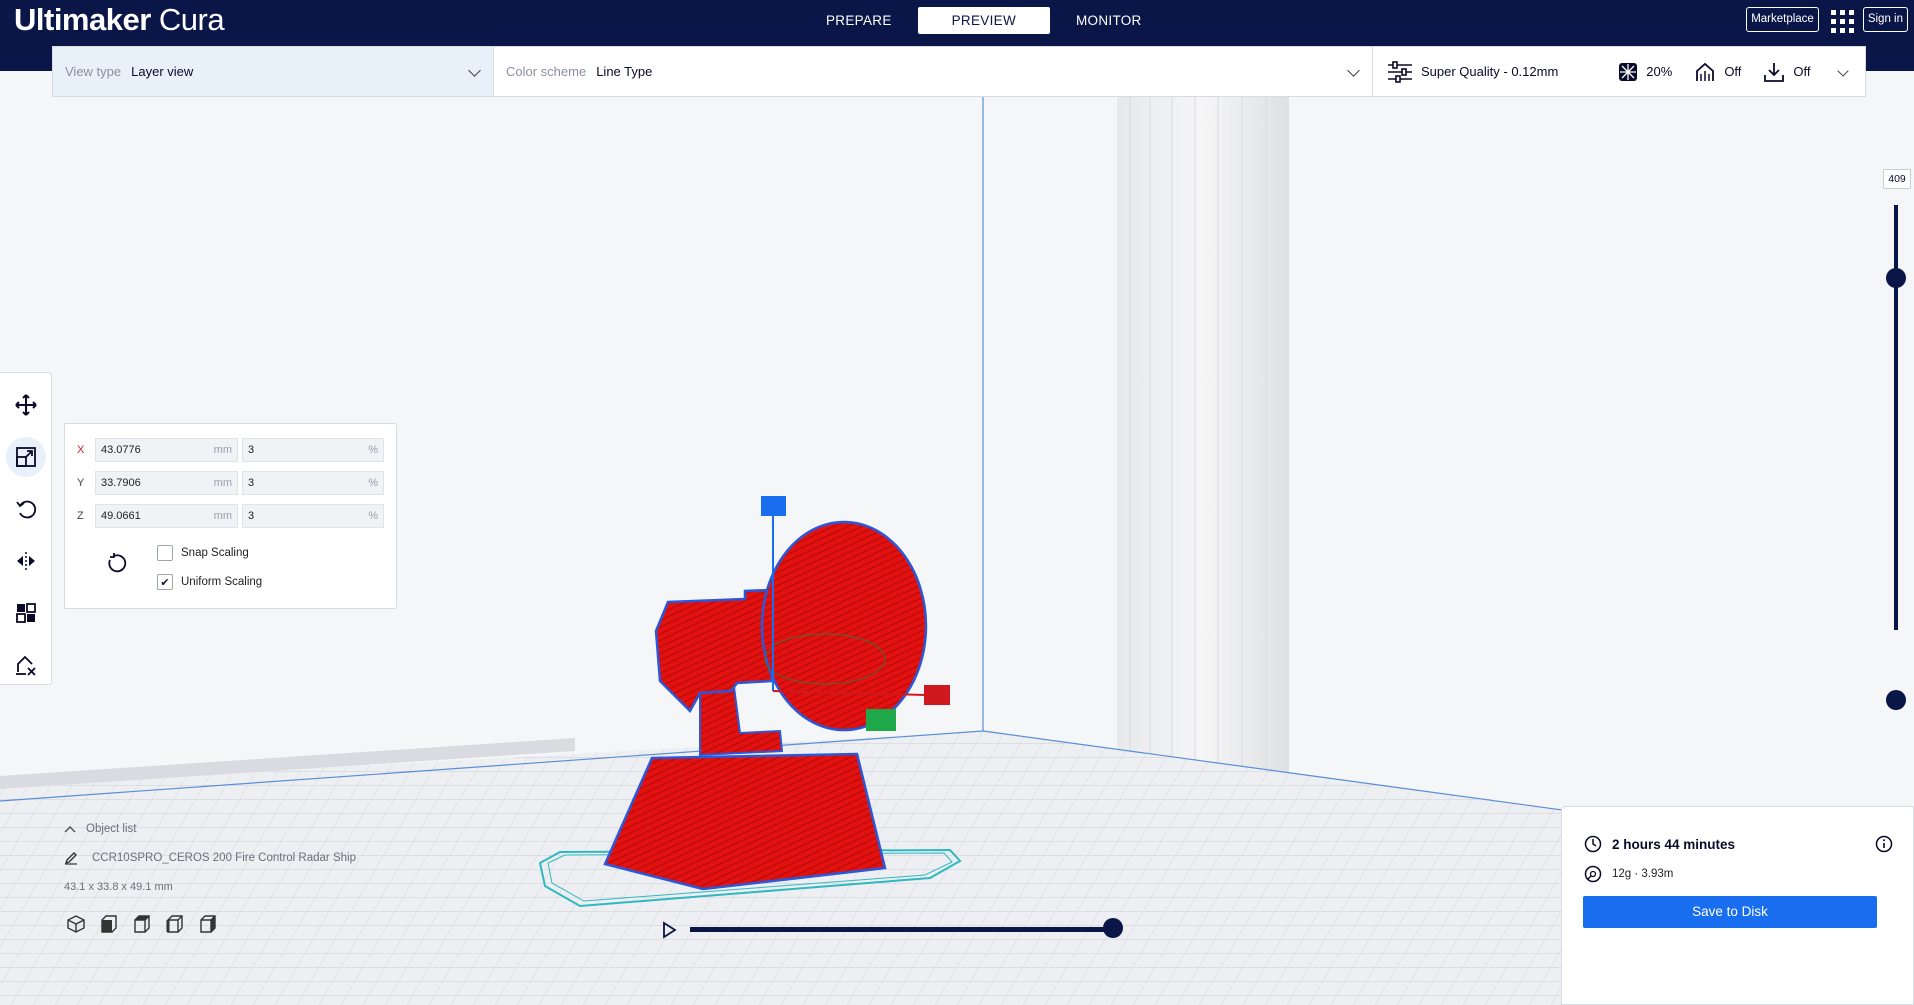 This screenshot has width=1914, height=1005. What do you see at coordinates (166, 516) in the screenshot?
I see `scale-z-mm-input: 49.0661 mm` at bounding box center [166, 516].